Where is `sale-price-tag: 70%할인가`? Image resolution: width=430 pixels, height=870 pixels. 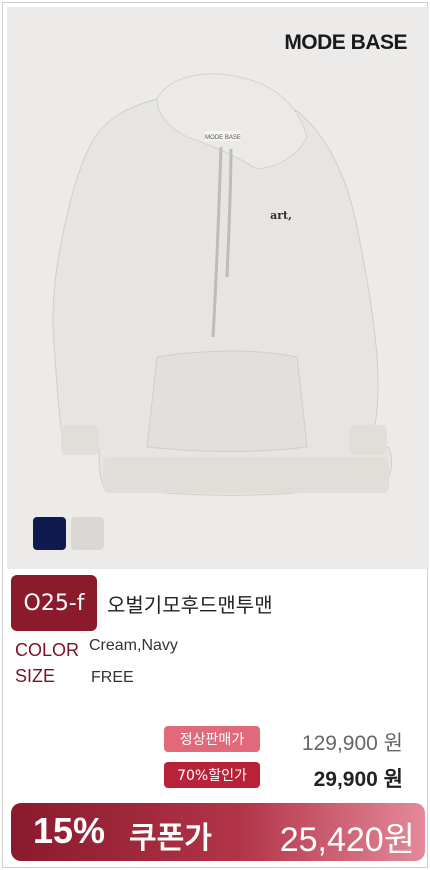 sale-price-tag: 70%할인가 is located at coordinates (212, 775).